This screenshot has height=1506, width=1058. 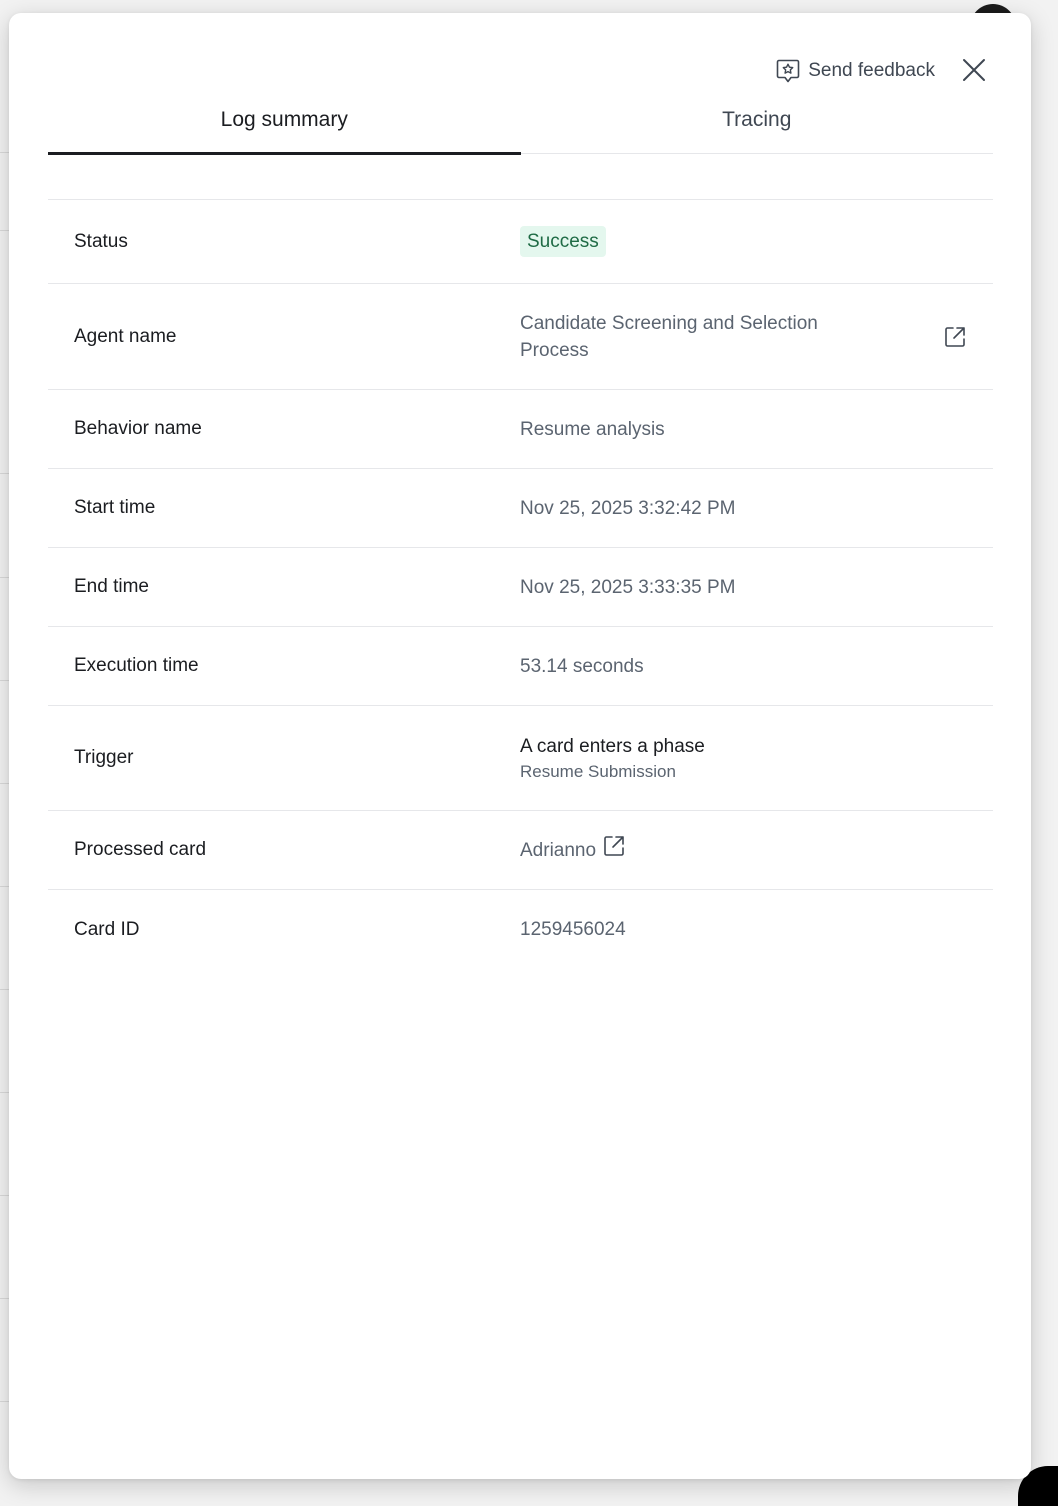 I want to click on summary-row-start-time: Start time Nov 25, 2025 3:32:42 PM, so click(x=520, y=508).